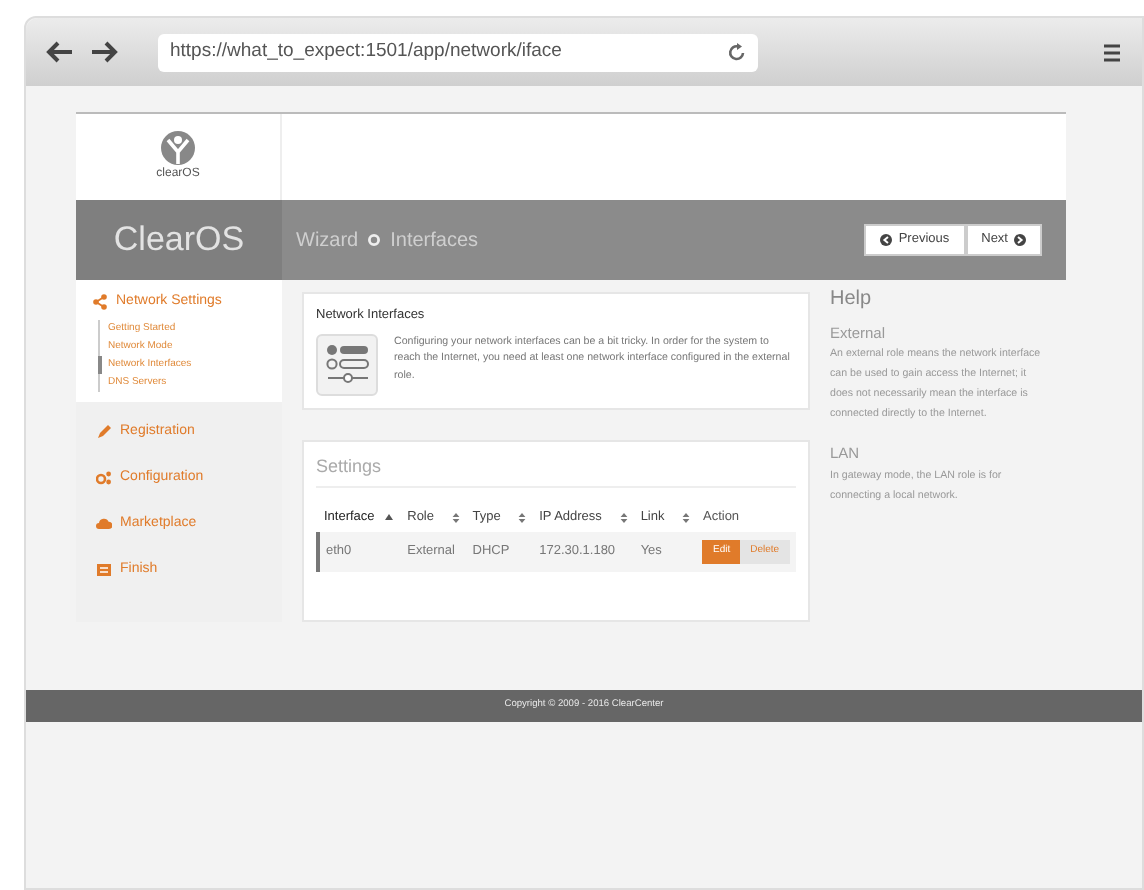 Image resolution: width=1144 pixels, height=890 pixels. I want to click on menu-icon, so click(1112, 52).